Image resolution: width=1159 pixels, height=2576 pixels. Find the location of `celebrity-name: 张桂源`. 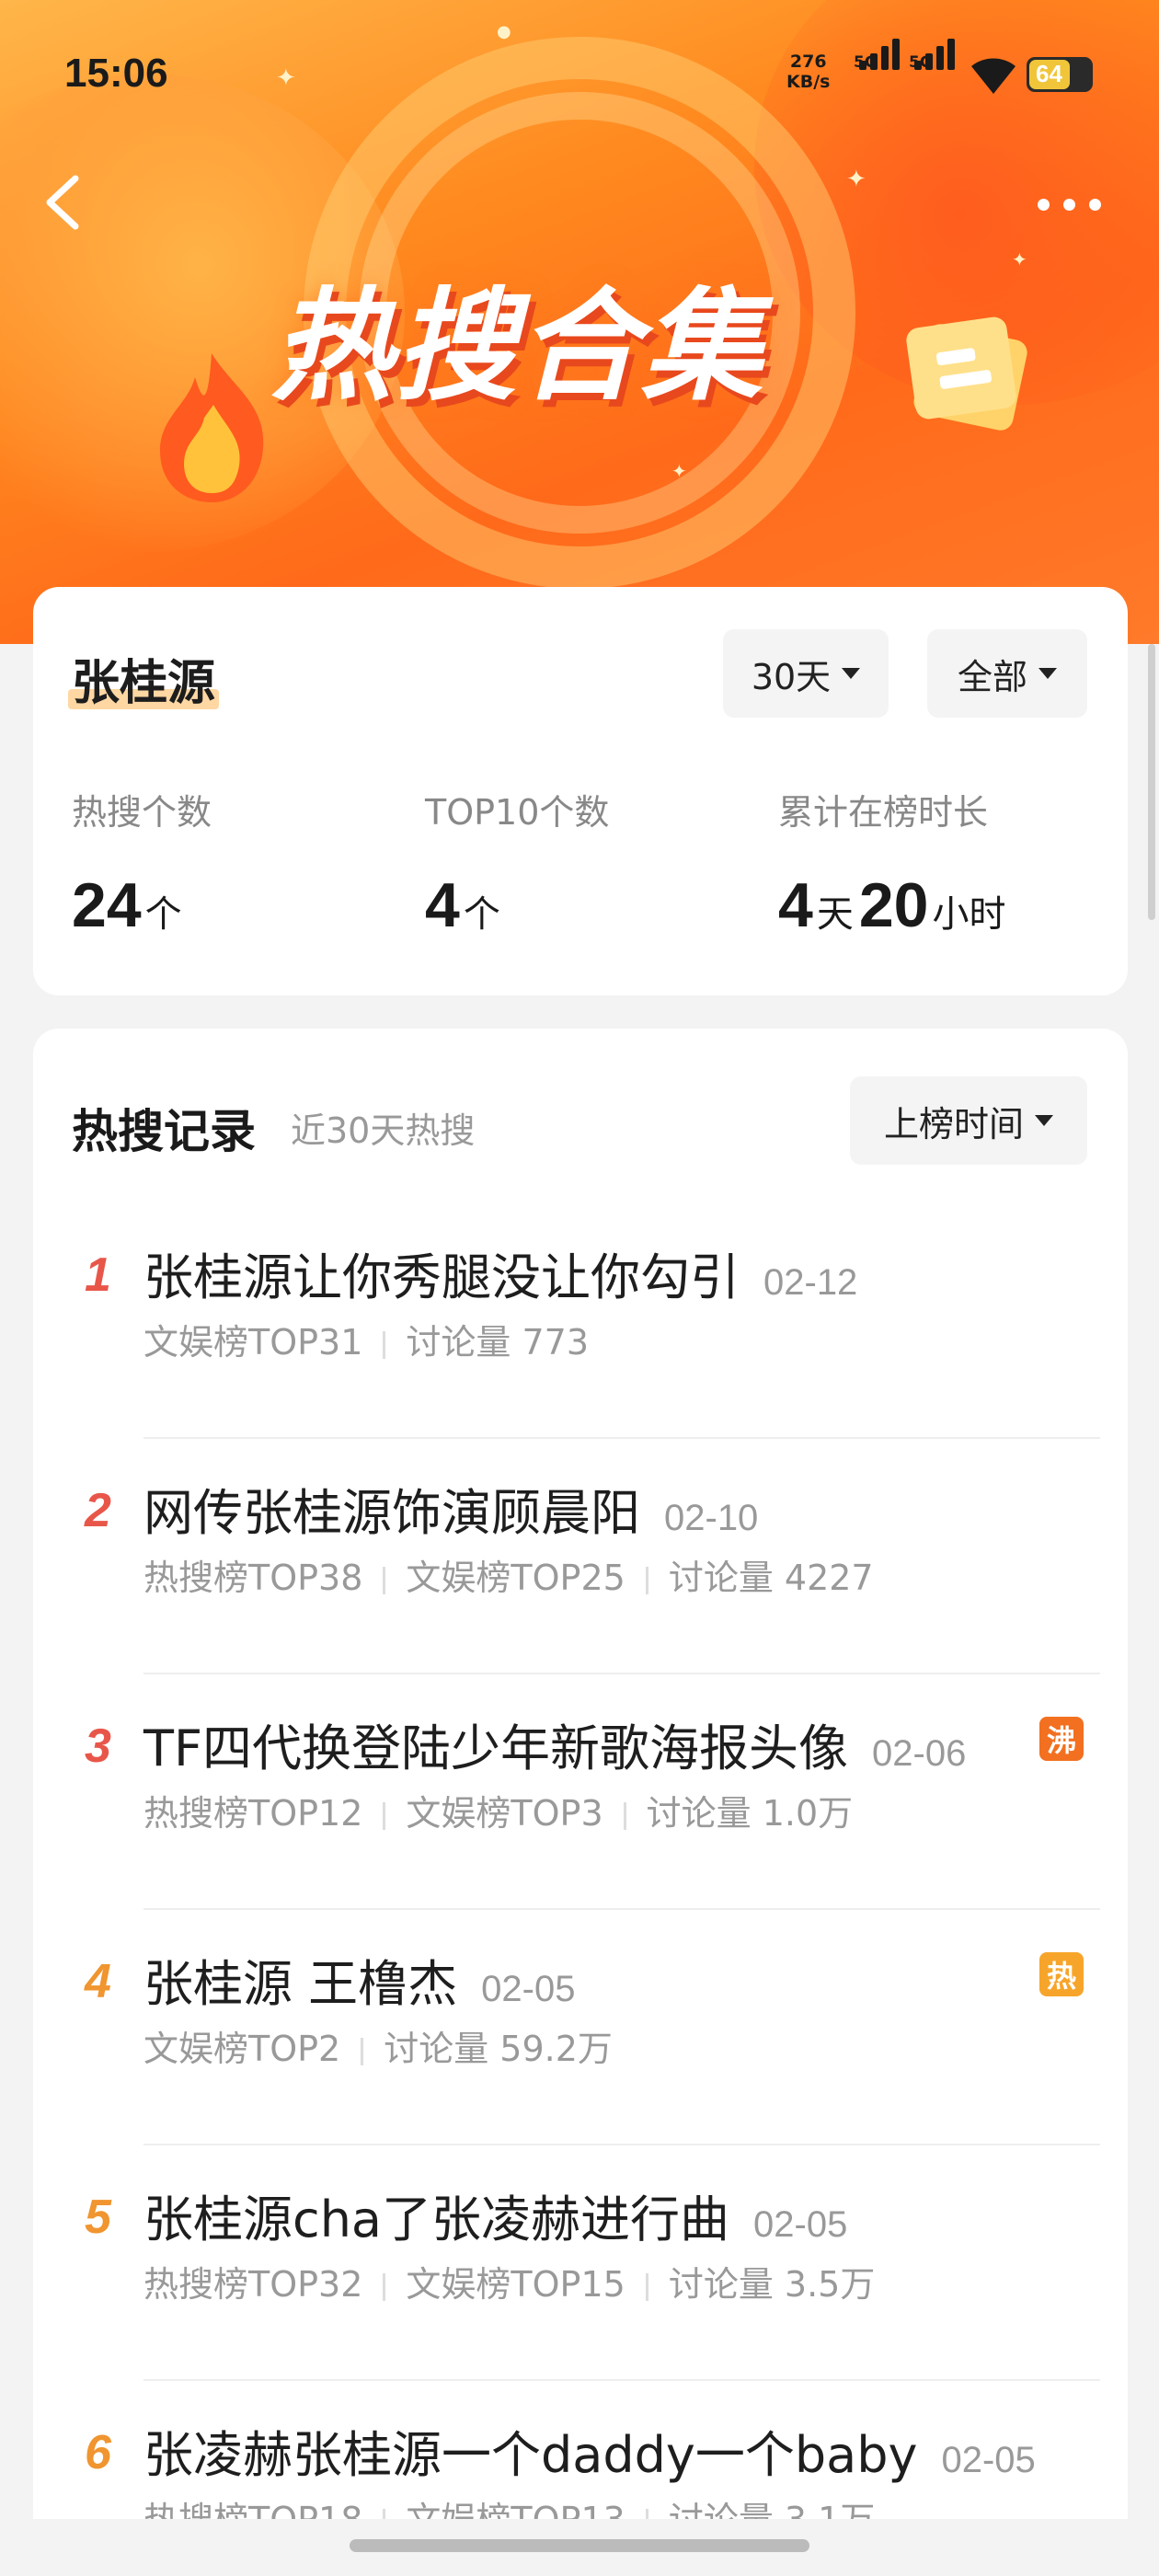

celebrity-name: 张桂源 is located at coordinates (143, 678).